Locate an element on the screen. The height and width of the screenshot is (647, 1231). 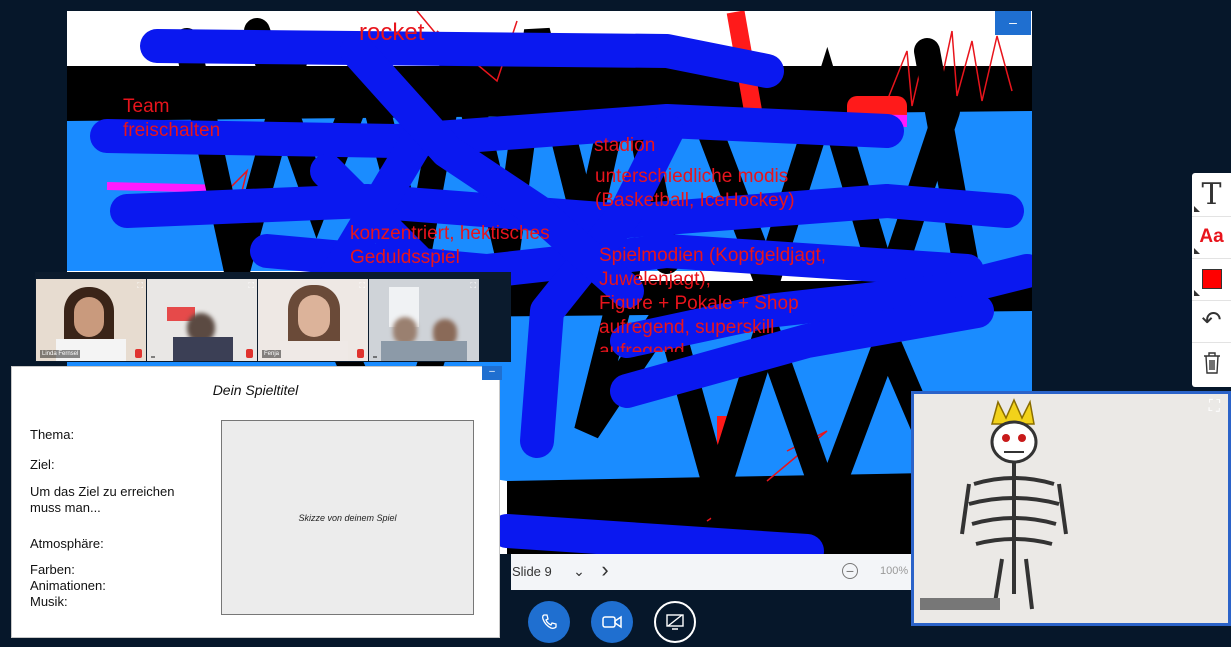
worksheet-title: Dein Spieltitel is located at coordinates (255, 390).